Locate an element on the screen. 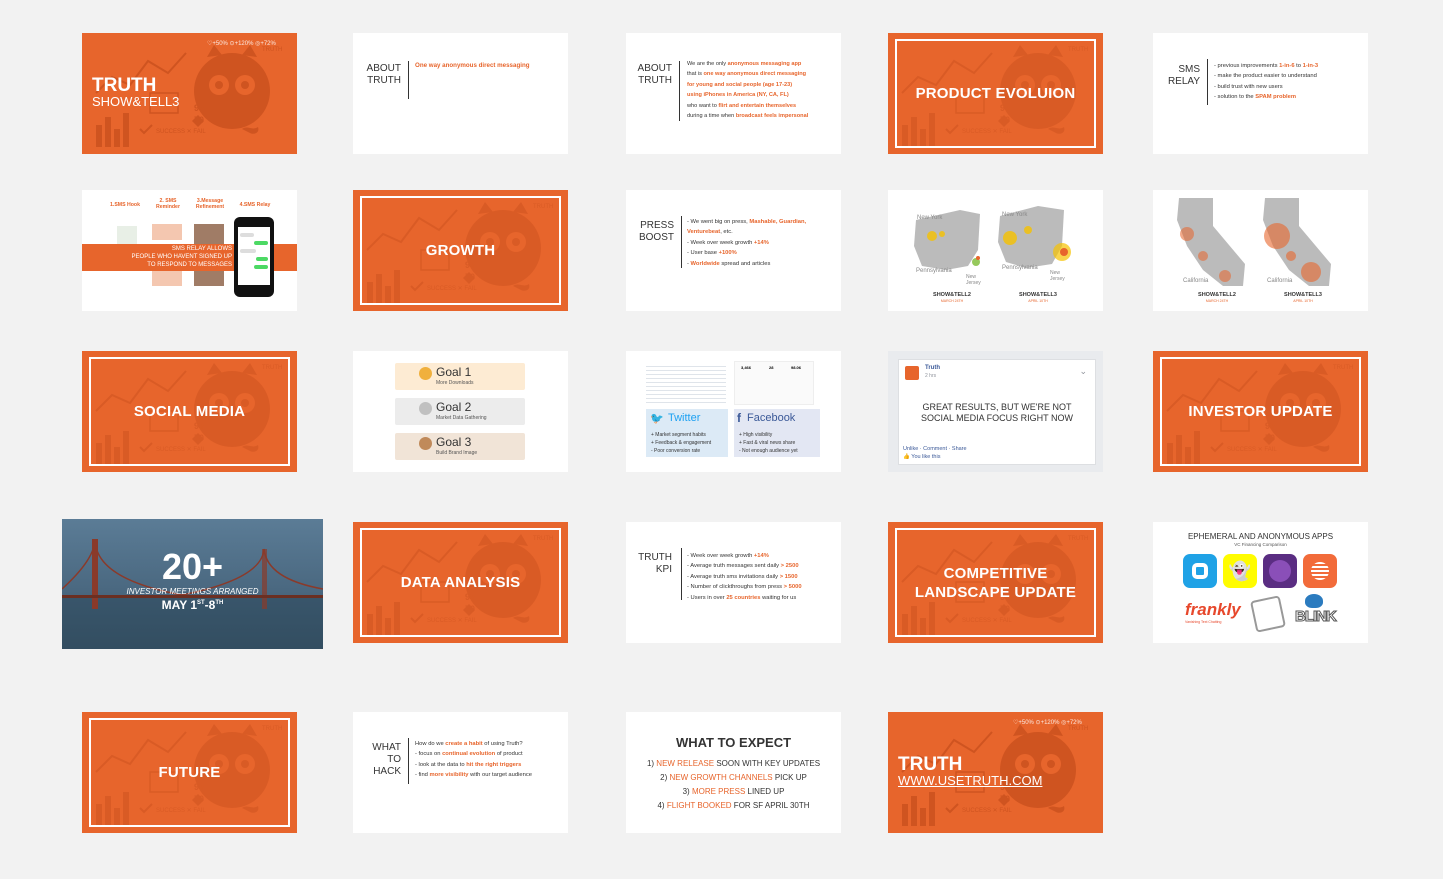 Image resolution: width=1443 pixels, height=879 pixels. slide-body: One way anonymous direct messaging is located at coordinates (472, 65).